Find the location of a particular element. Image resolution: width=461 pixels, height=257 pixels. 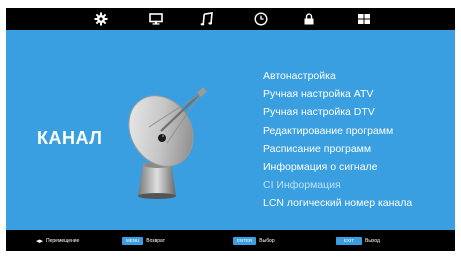

hint-move: ◂▸ Перемещение is located at coordinates (57, 240).